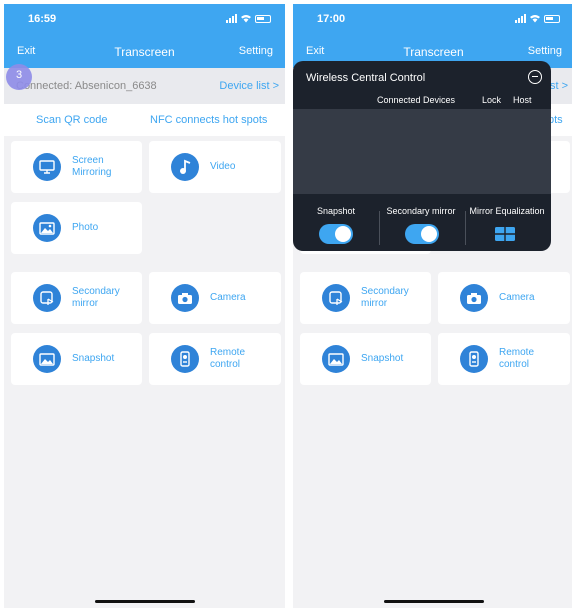 The image size is (572, 612). Describe the element at coordinates (72, 120) in the screenshot. I see `scan-qr-link: Scan QR code` at that location.